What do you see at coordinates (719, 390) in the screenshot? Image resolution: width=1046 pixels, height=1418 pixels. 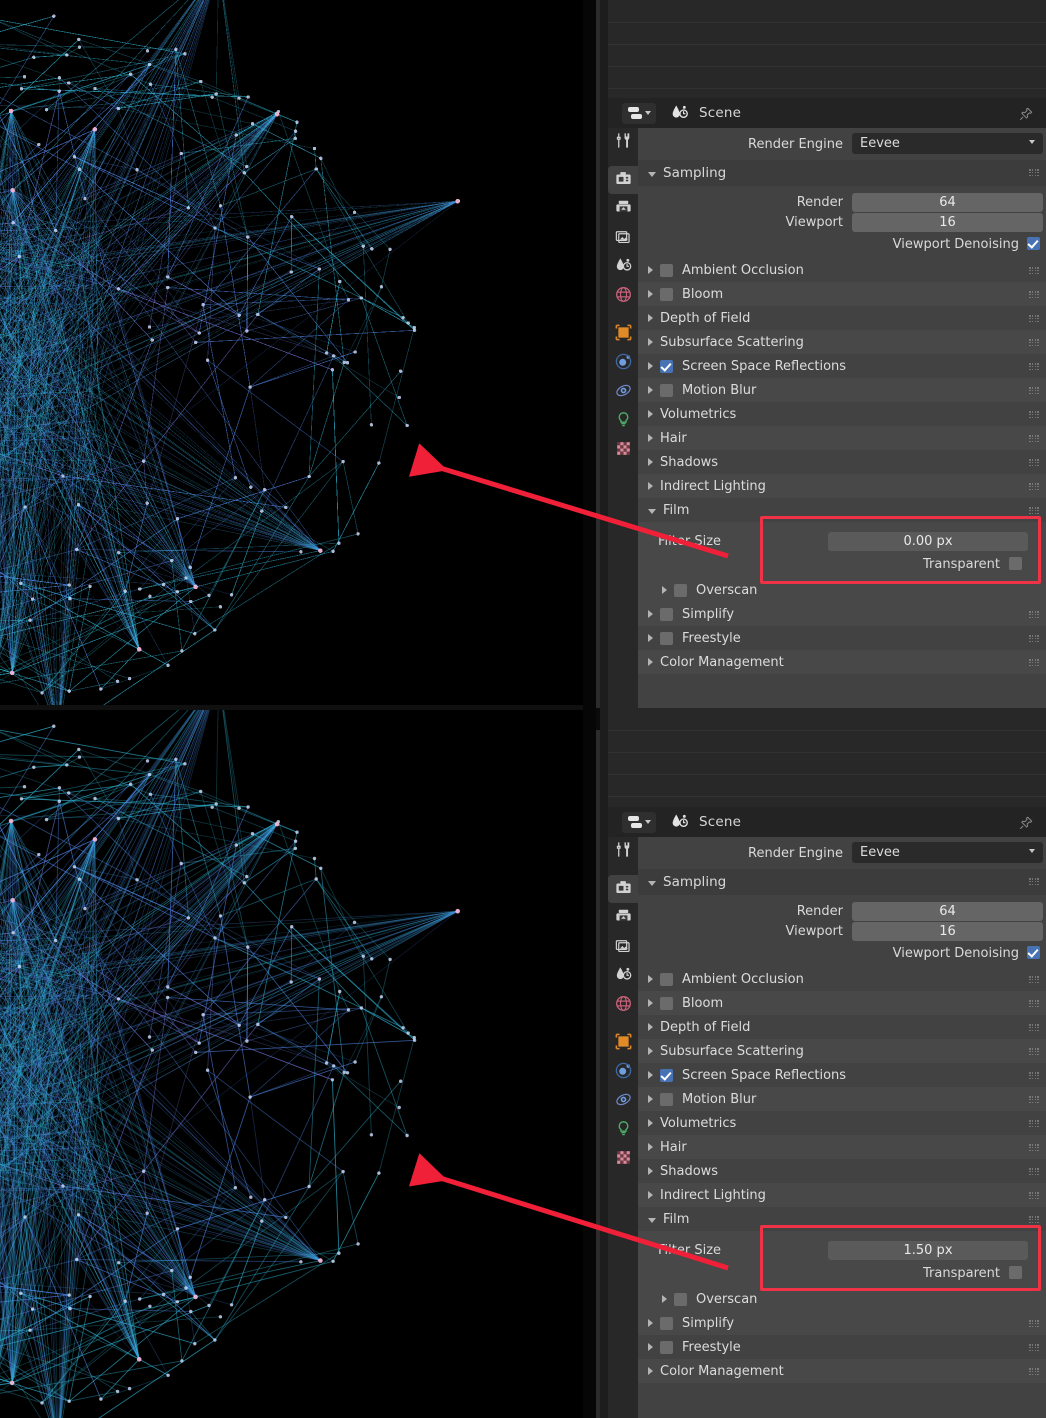 I see `section-label: Motion Blur` at bounding box center [719, 390].